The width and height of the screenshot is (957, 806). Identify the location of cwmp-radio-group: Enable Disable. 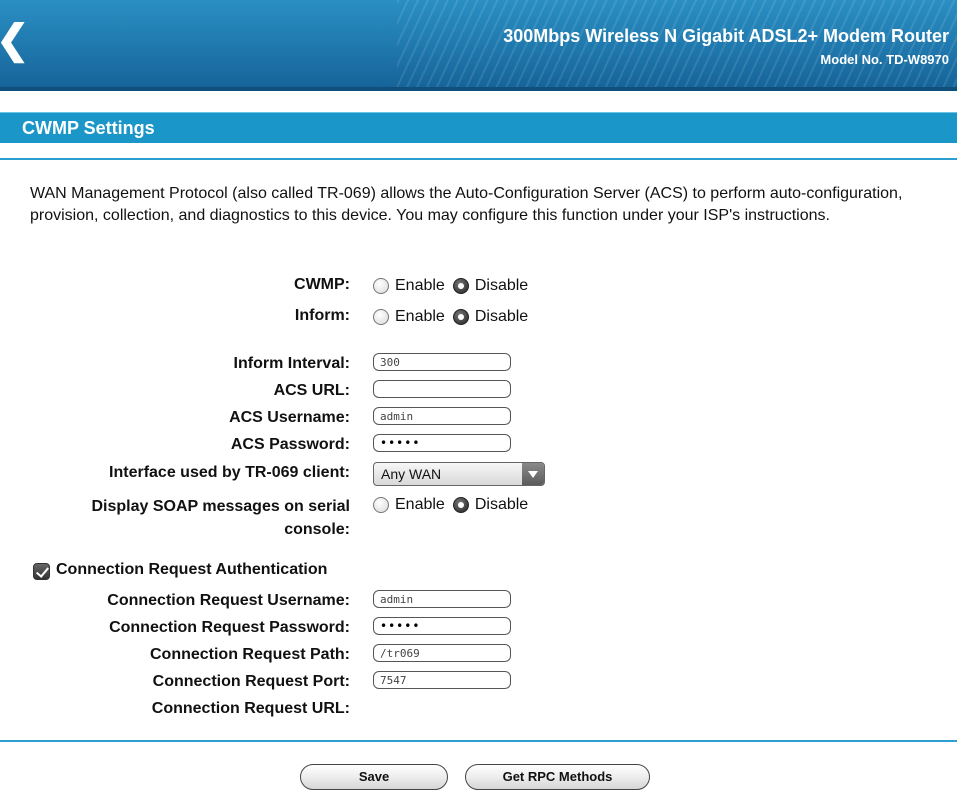
(454, 286).